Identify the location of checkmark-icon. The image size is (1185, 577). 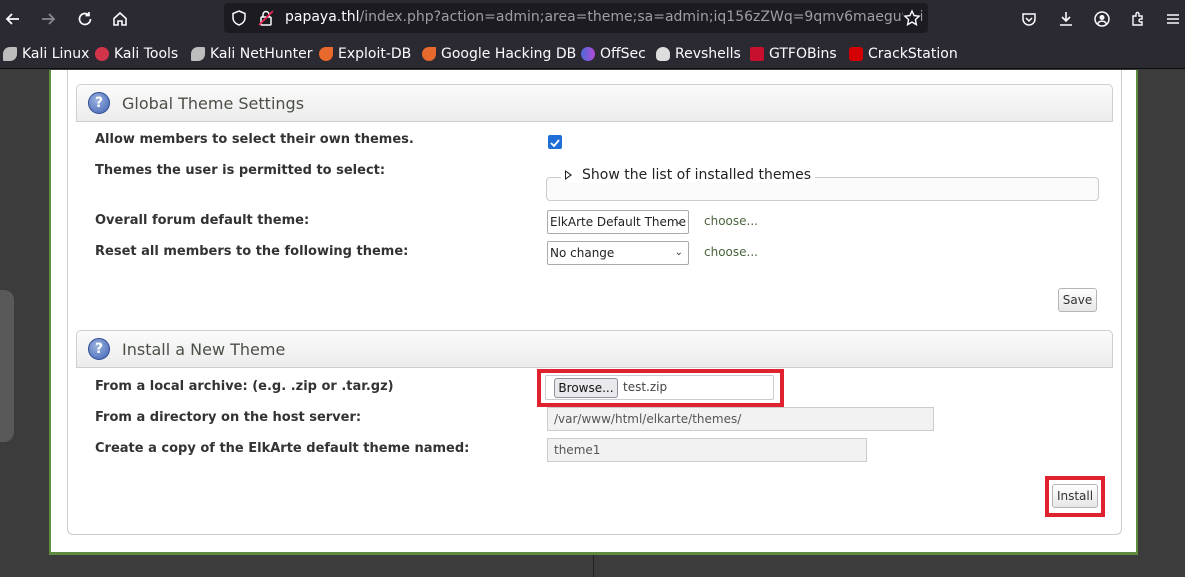
(555, 143).